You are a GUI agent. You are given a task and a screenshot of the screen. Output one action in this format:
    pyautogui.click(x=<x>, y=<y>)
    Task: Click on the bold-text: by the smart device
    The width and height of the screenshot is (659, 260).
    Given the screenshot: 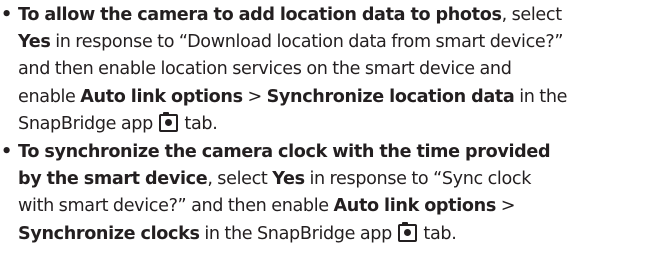 What is the action you would take?
    pyautogui.click(x=113, y=179)
    